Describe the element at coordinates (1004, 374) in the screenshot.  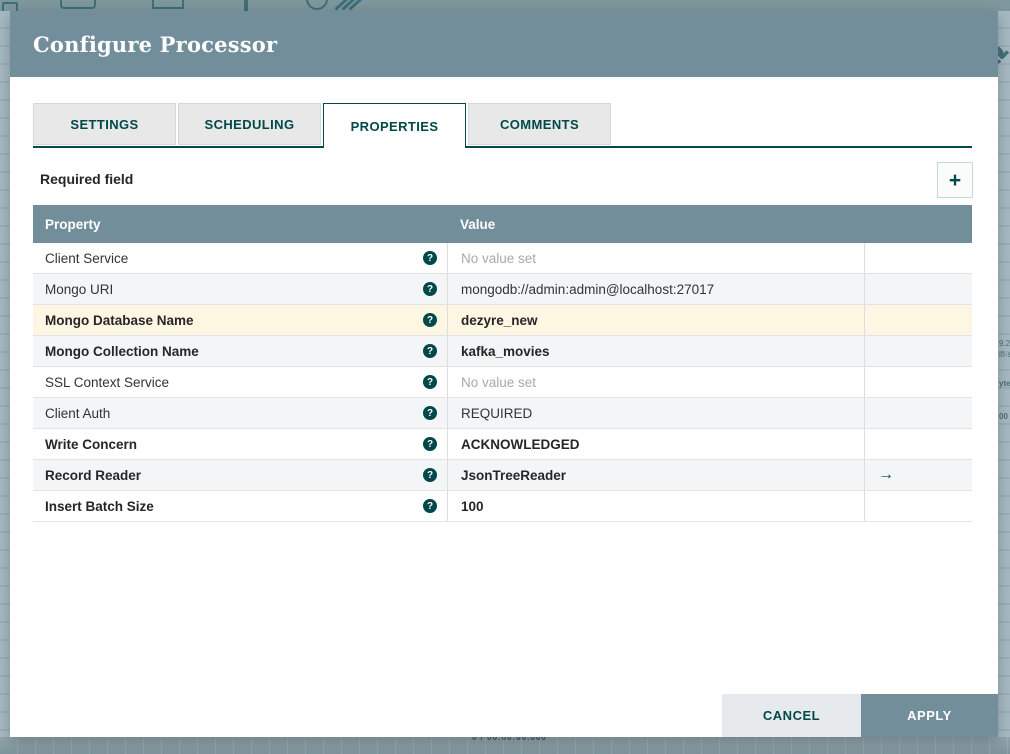
I see `background-table-strip-right: ⟳ 9.2 ifi-s yte 00` at that location.